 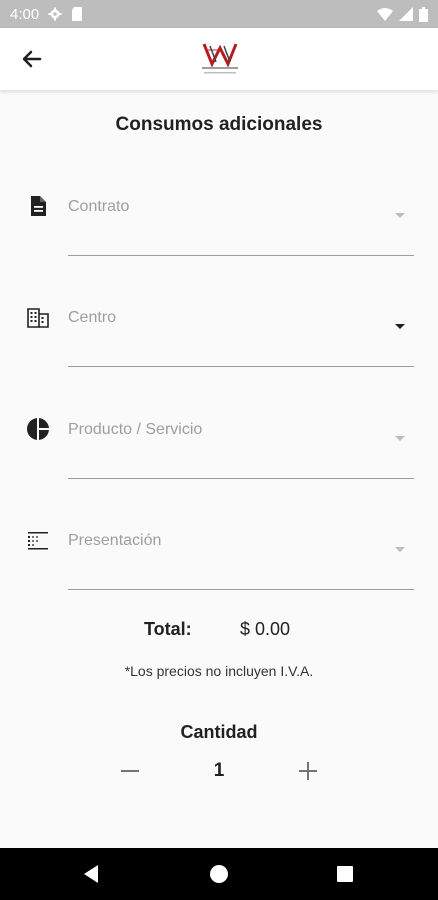 What do you see at coordinates (77, 14) in the screenshot?
I see `sd-card-icon` at bounding box center [77, 14].